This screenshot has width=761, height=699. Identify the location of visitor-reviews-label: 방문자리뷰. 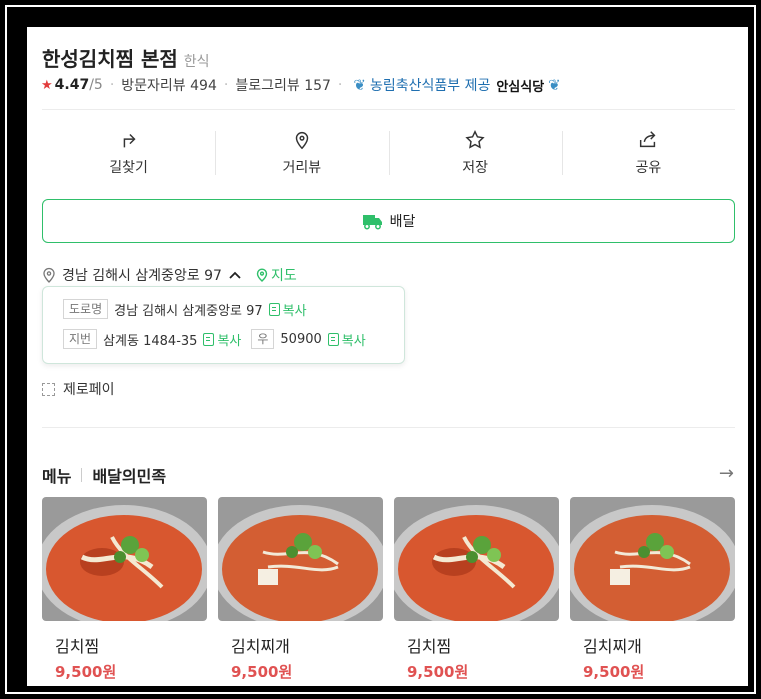
(153, 86).